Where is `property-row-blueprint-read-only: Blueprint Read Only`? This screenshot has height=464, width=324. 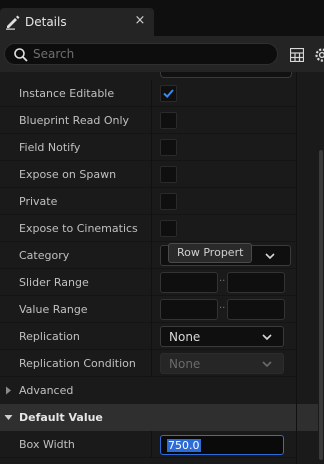 property-row-blueprint-read-only: Blueprint Read Only is located at coordinates (148, 120).